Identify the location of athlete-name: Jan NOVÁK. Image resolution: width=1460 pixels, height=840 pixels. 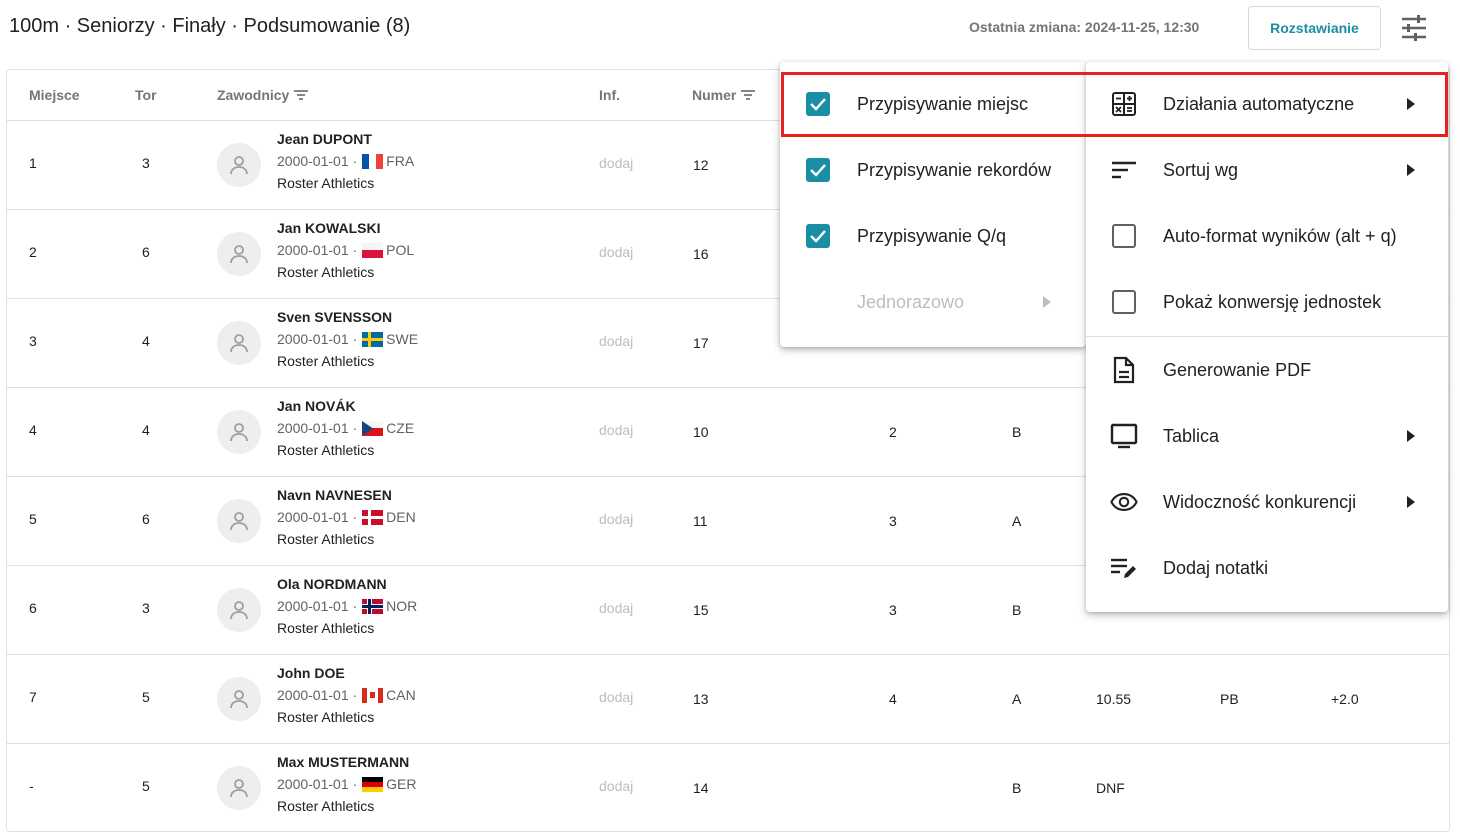
(316, 406).